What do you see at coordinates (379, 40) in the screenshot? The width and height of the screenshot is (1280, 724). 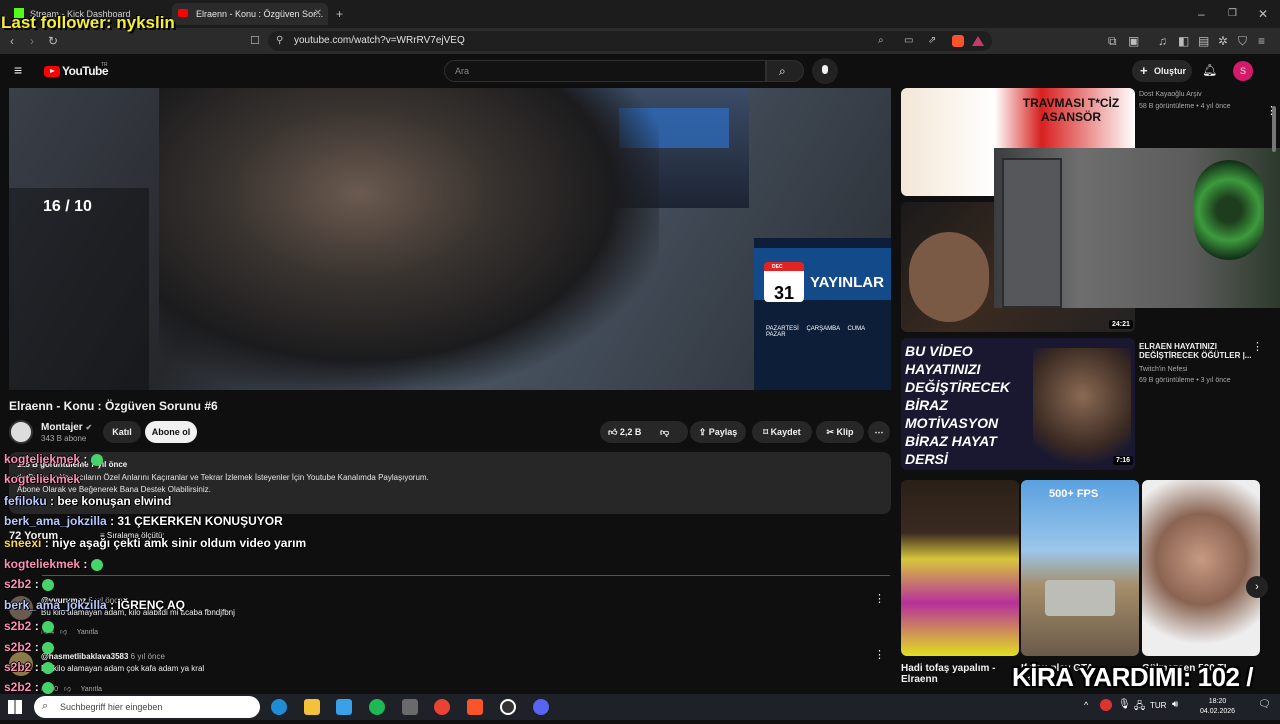 I see `url-text: youtube.com/watch?v=WRrRV7ejVEQ` at bounding box center [379, 40].